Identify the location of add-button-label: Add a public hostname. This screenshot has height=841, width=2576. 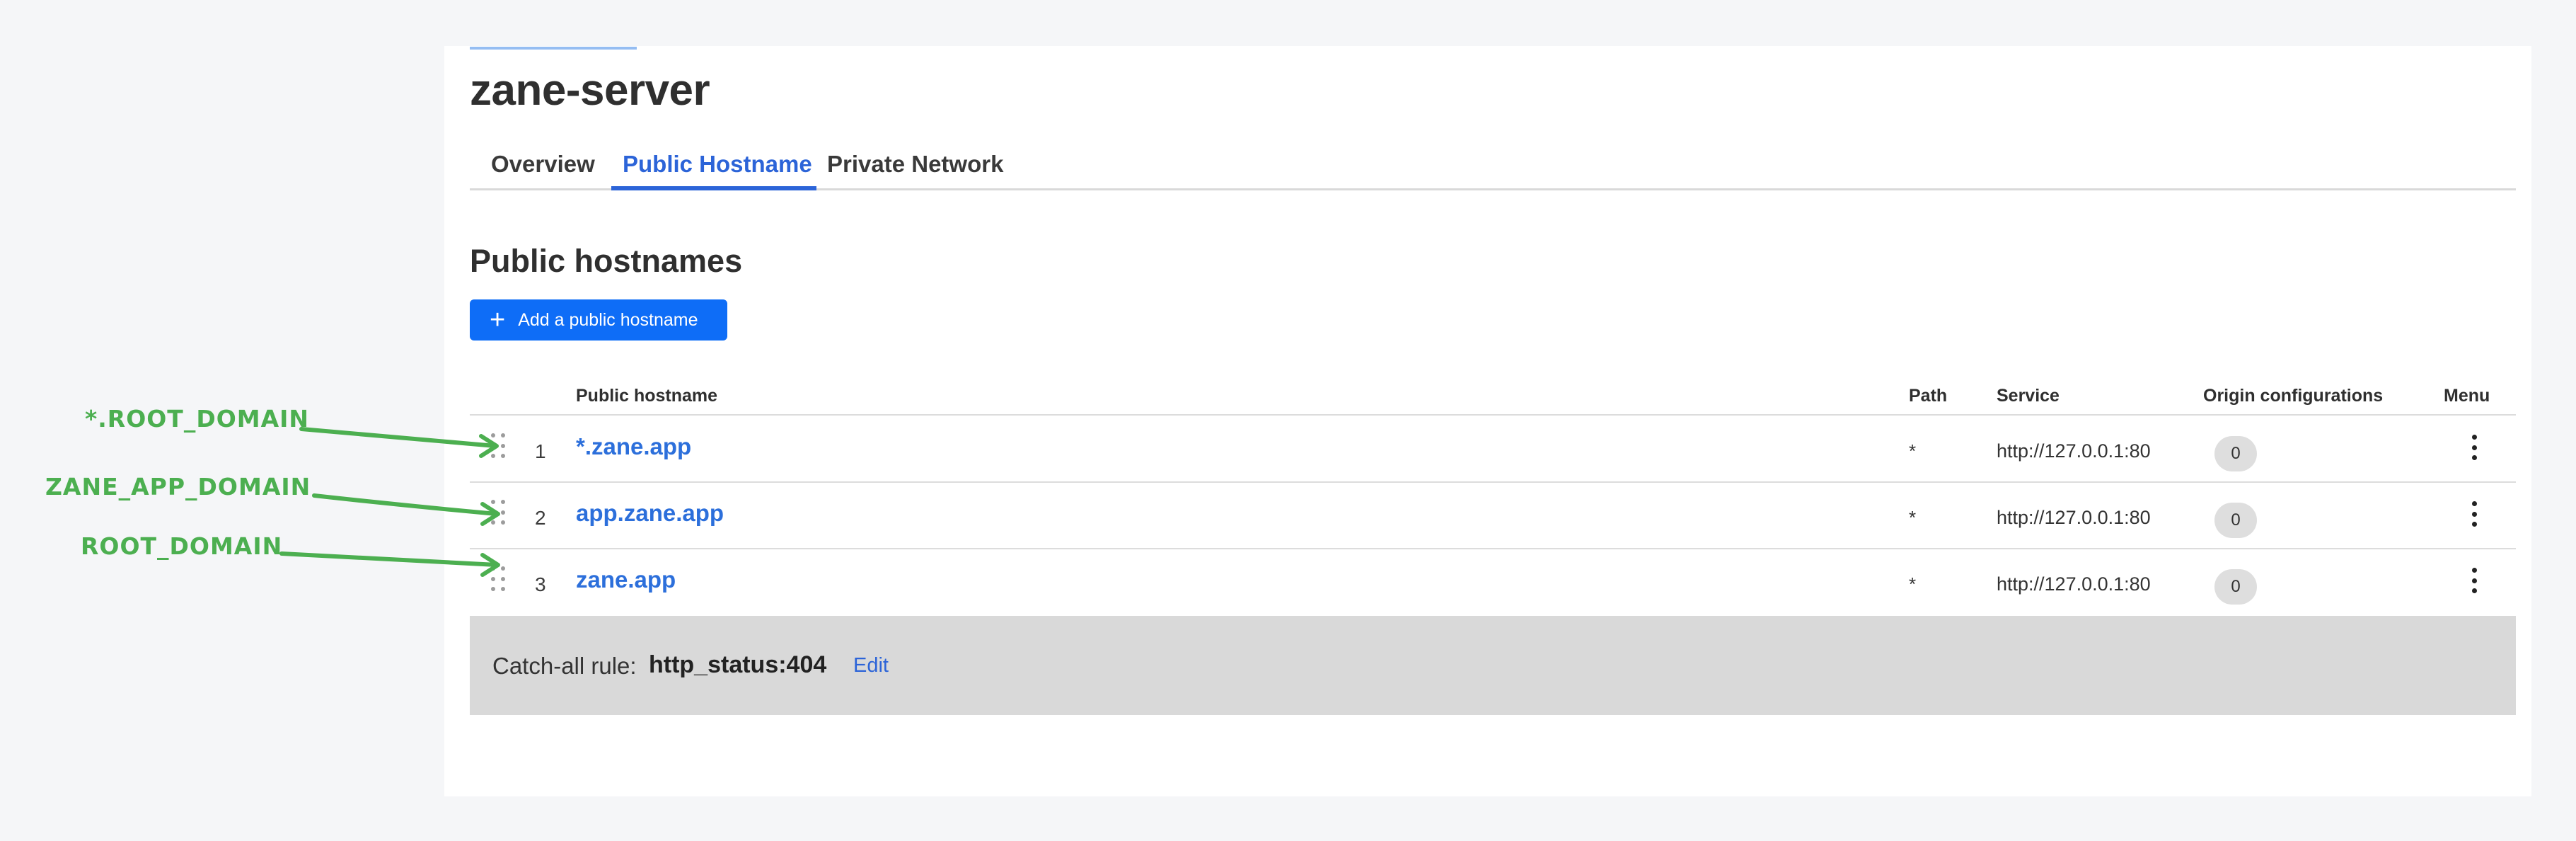
(608, 319).